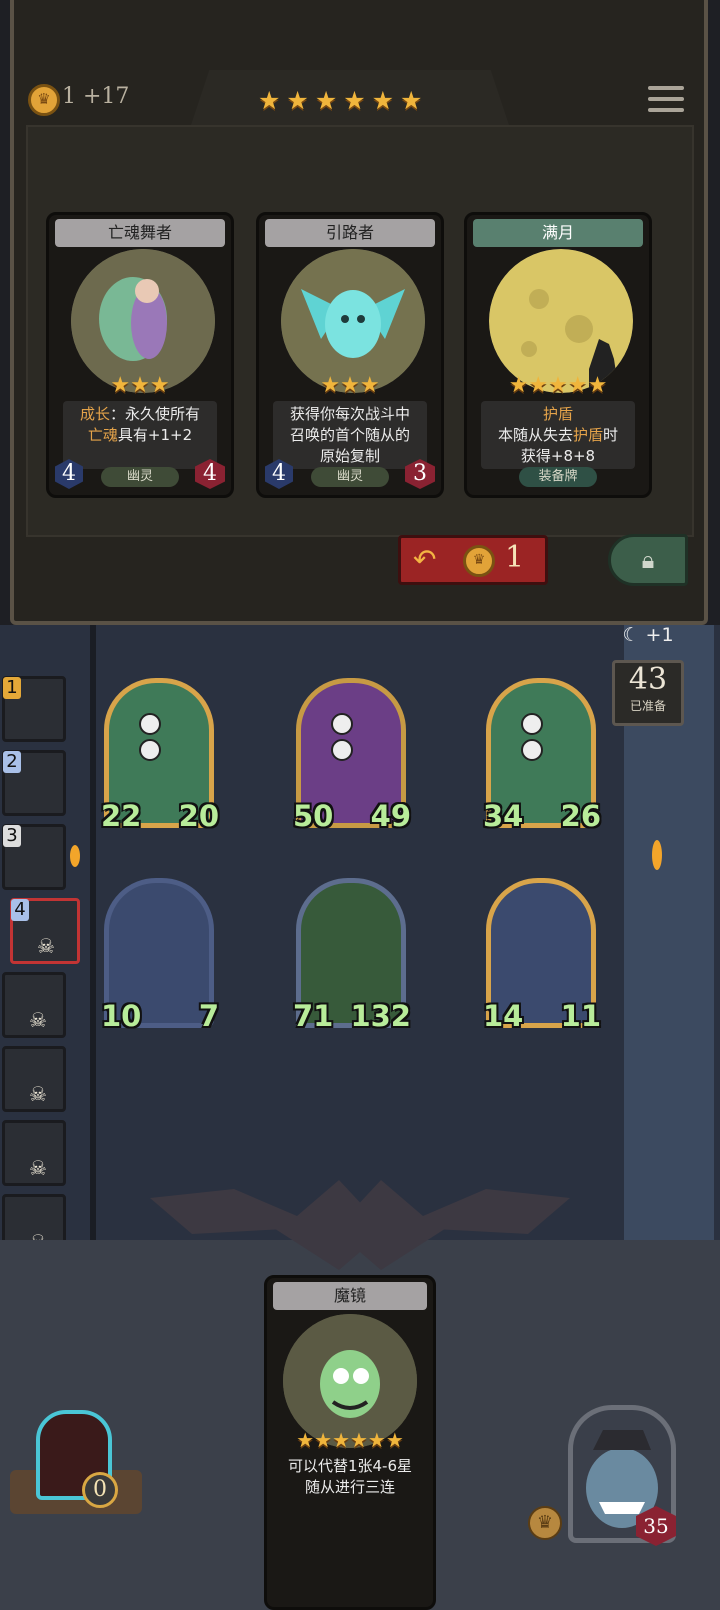  I want to click on board-minion: 14 11, so click(542, 955).